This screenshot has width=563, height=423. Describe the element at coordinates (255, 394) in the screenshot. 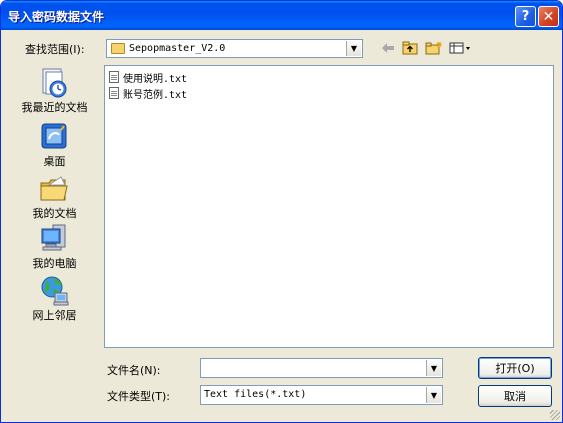

I see `file-type-value: Text files(*.txt)` at that location.